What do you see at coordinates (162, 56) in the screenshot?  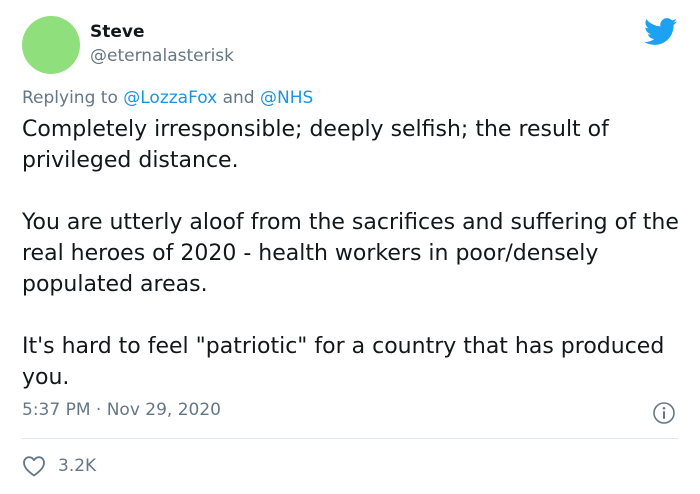 I see `author-handle: @eternalasterisk` at bounding box center [162, 56].